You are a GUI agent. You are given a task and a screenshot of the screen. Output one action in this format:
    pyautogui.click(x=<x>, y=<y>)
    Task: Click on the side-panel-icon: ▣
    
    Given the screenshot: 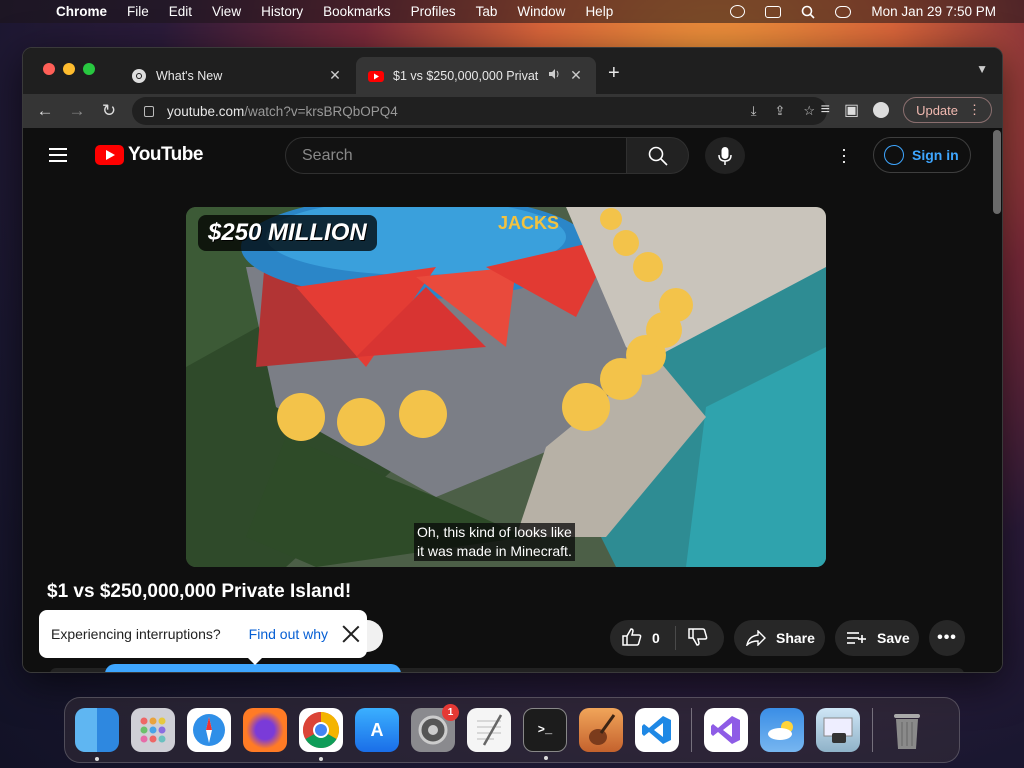 What is the action you would take?
    pyautogui.click(x=851, y=110)
    